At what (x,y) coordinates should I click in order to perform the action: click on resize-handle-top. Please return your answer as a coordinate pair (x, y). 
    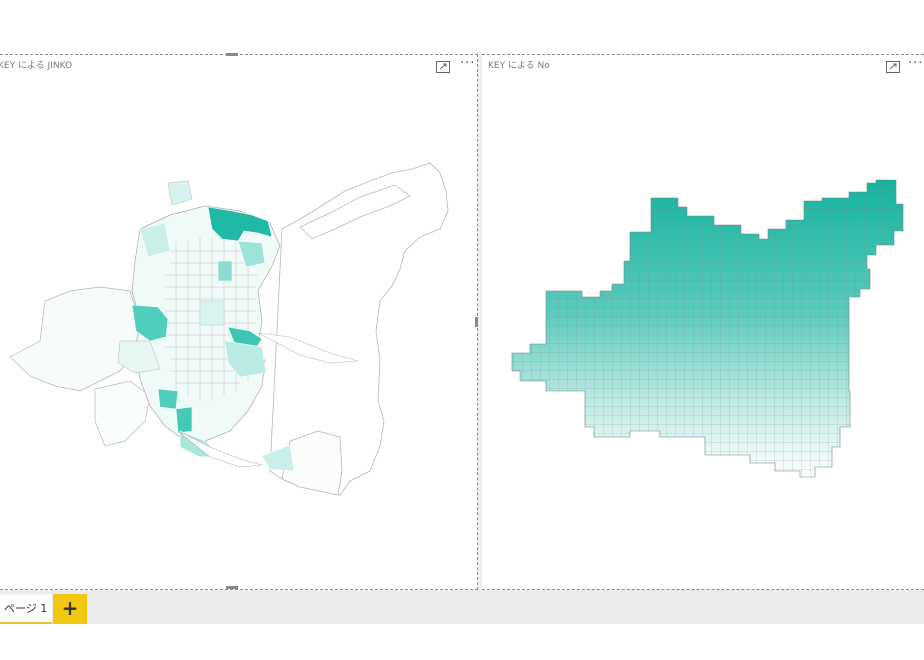
    Looking at the image, I should click on (232, 54).